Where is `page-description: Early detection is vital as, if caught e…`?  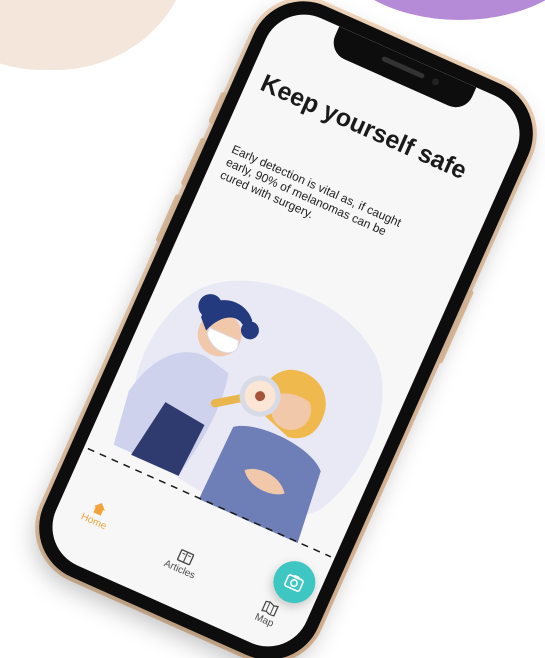
page-description: Early detection is vital as, if caught e… is located at coordinates (311, 190).